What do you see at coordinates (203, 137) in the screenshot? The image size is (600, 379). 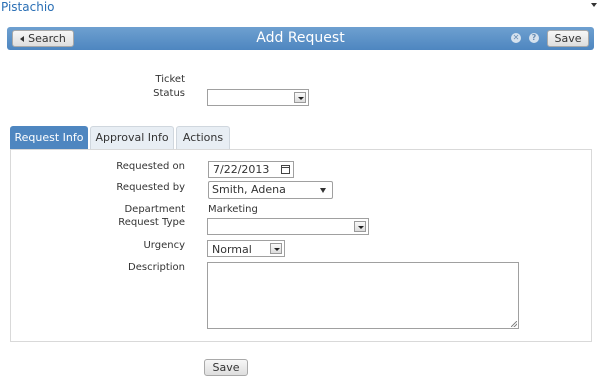 I see `tab-actions: Actions` at bounding box center [203, 137].